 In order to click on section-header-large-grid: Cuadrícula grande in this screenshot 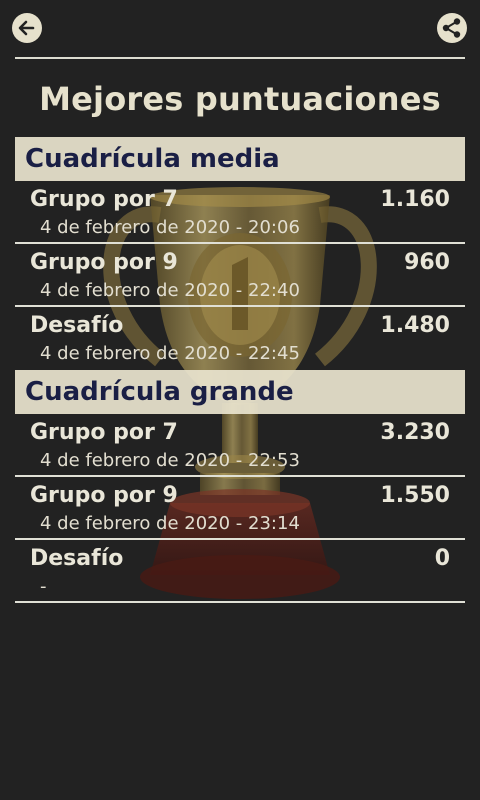, I will do `click(240, 392)`.